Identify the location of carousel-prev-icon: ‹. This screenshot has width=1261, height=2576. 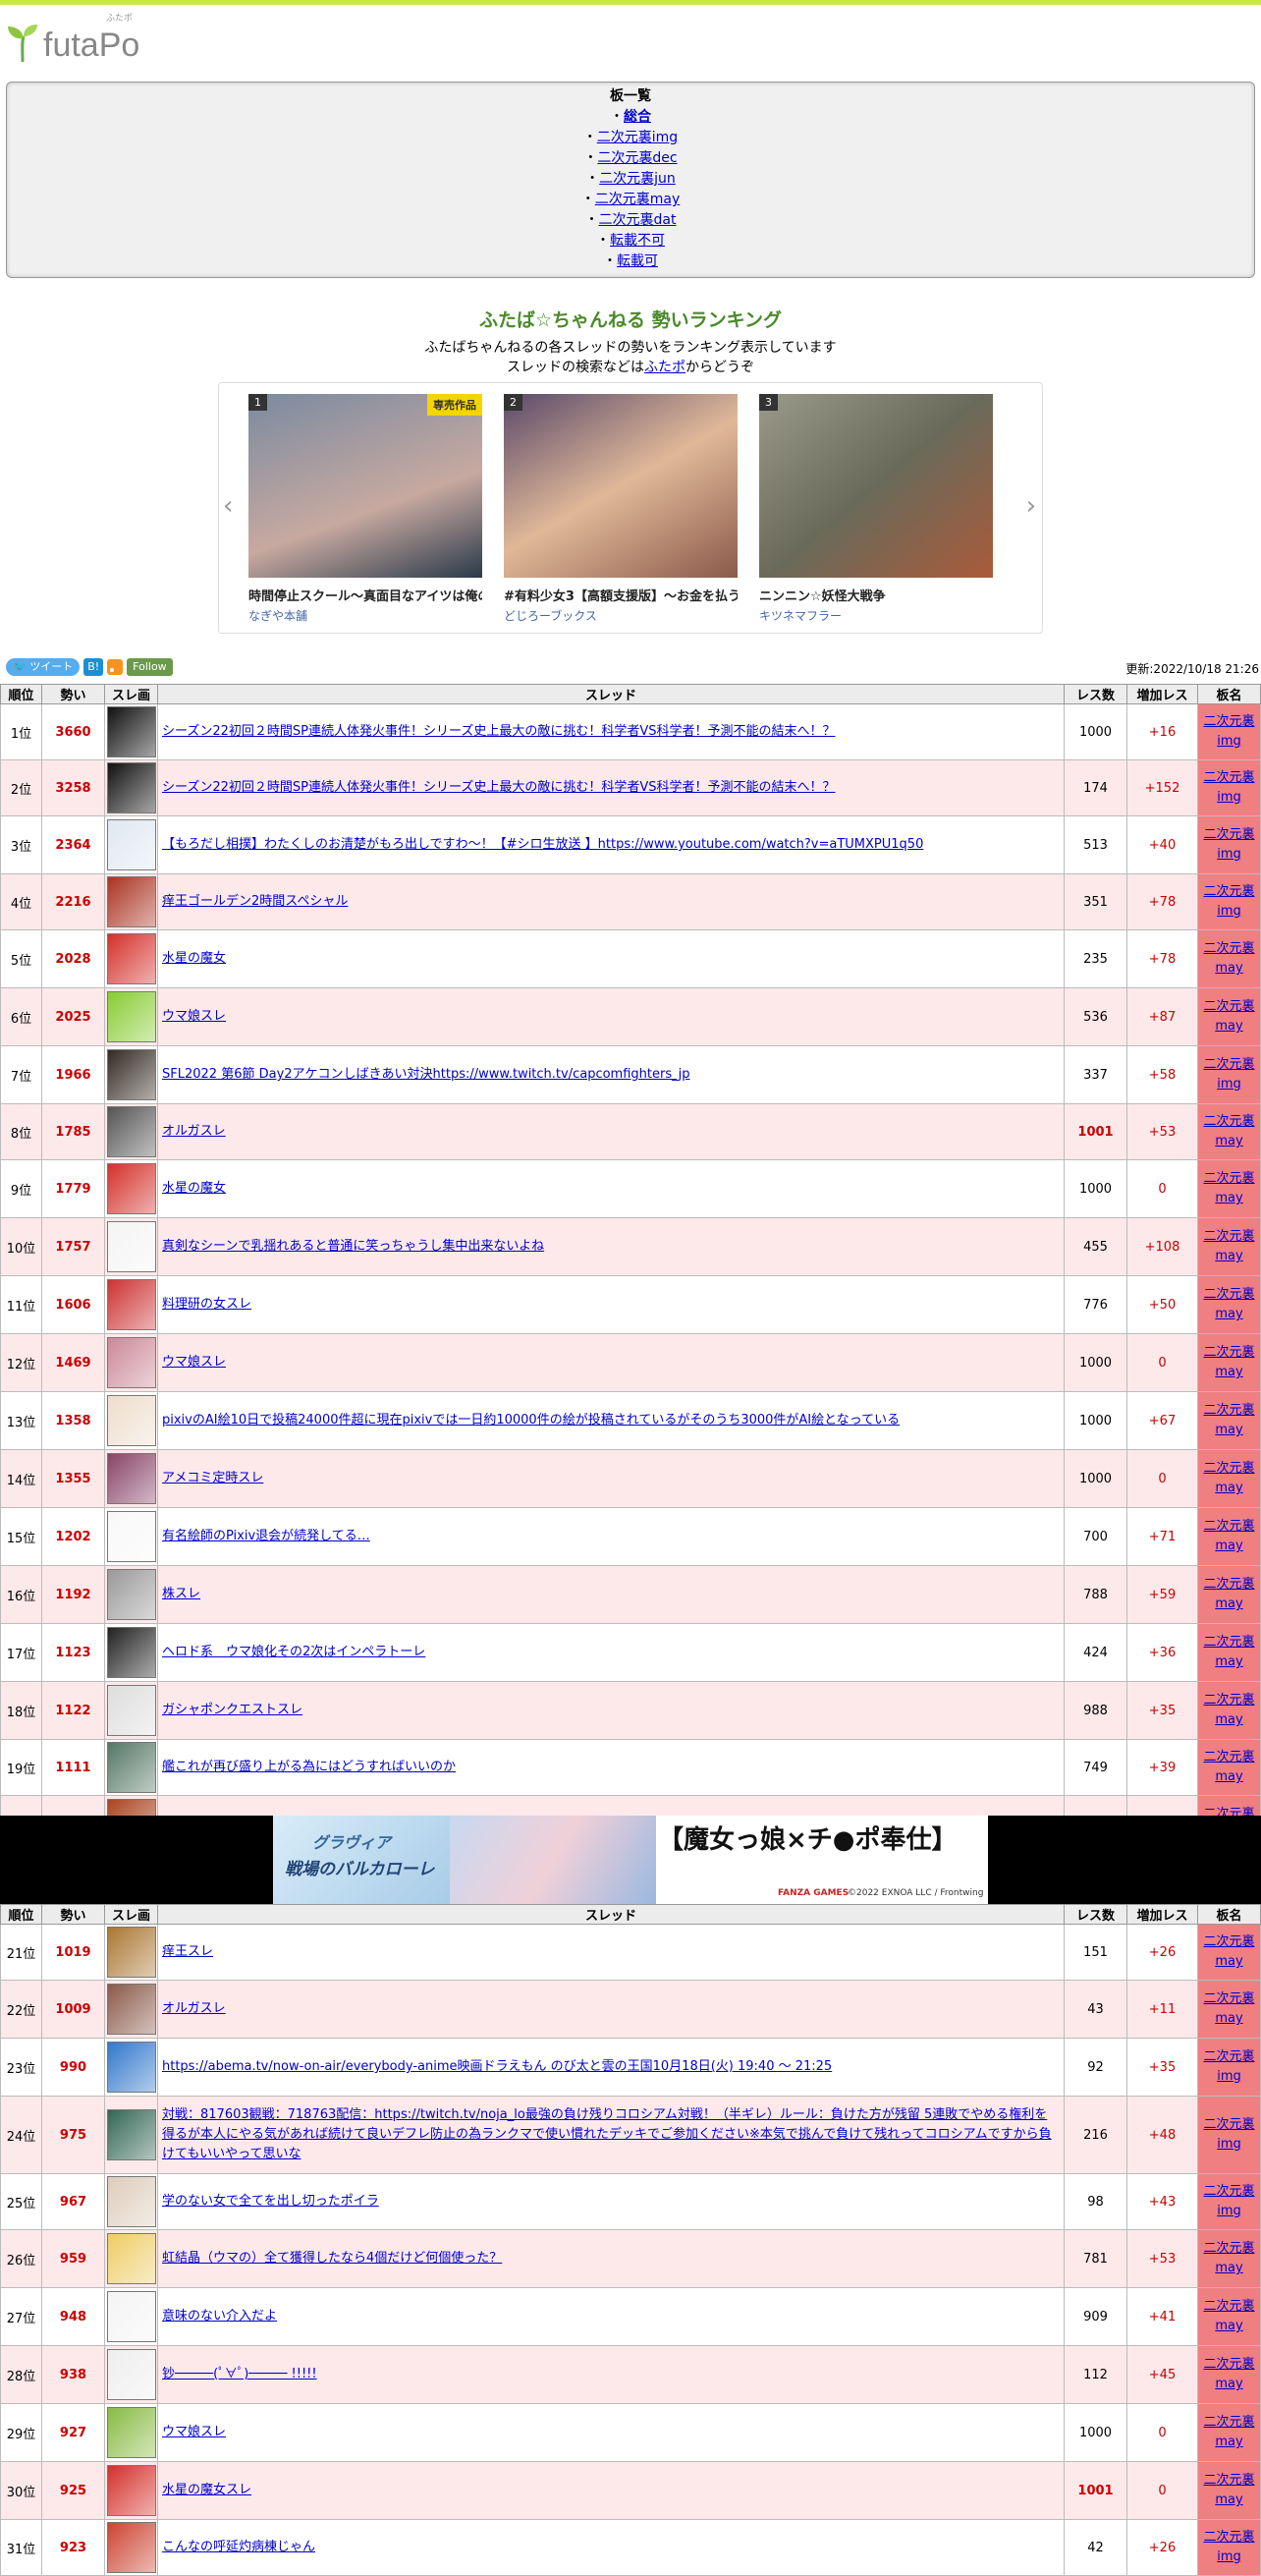
(228, 506).